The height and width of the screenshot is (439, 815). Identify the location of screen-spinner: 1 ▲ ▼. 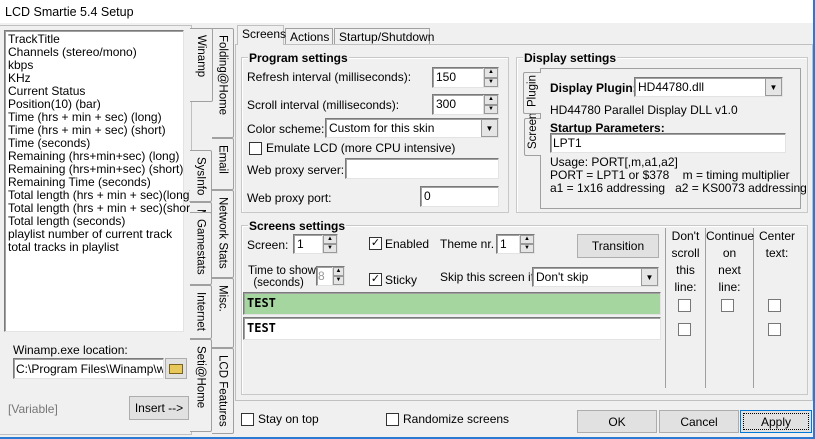
(315, 244).